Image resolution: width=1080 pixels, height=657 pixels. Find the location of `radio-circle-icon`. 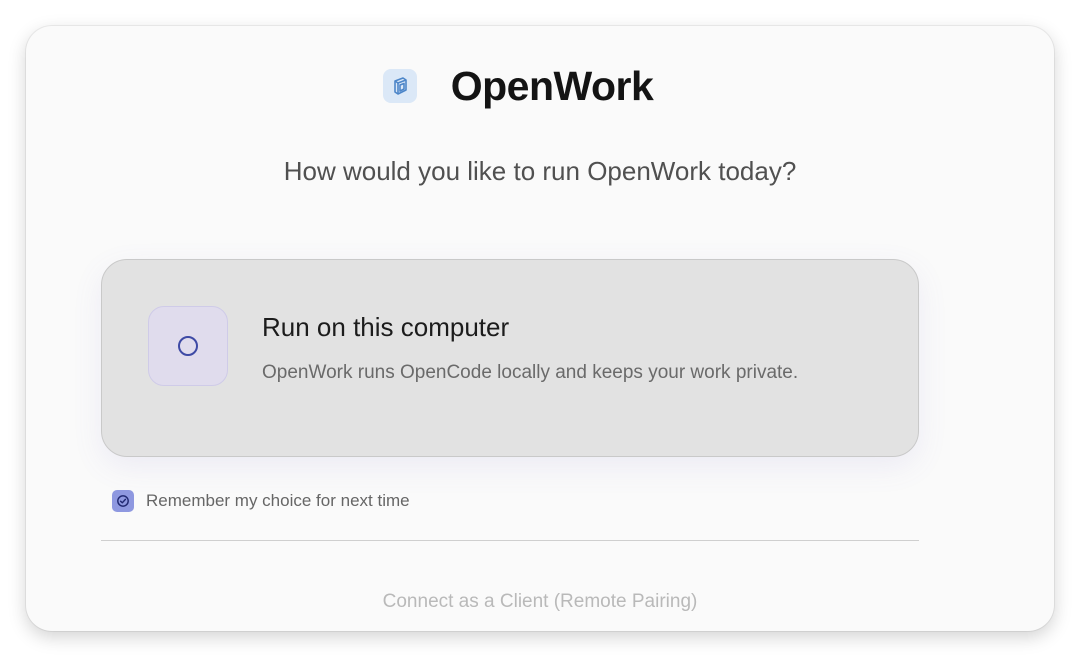

radio-circle-icon is located at coordinates (188, 346).